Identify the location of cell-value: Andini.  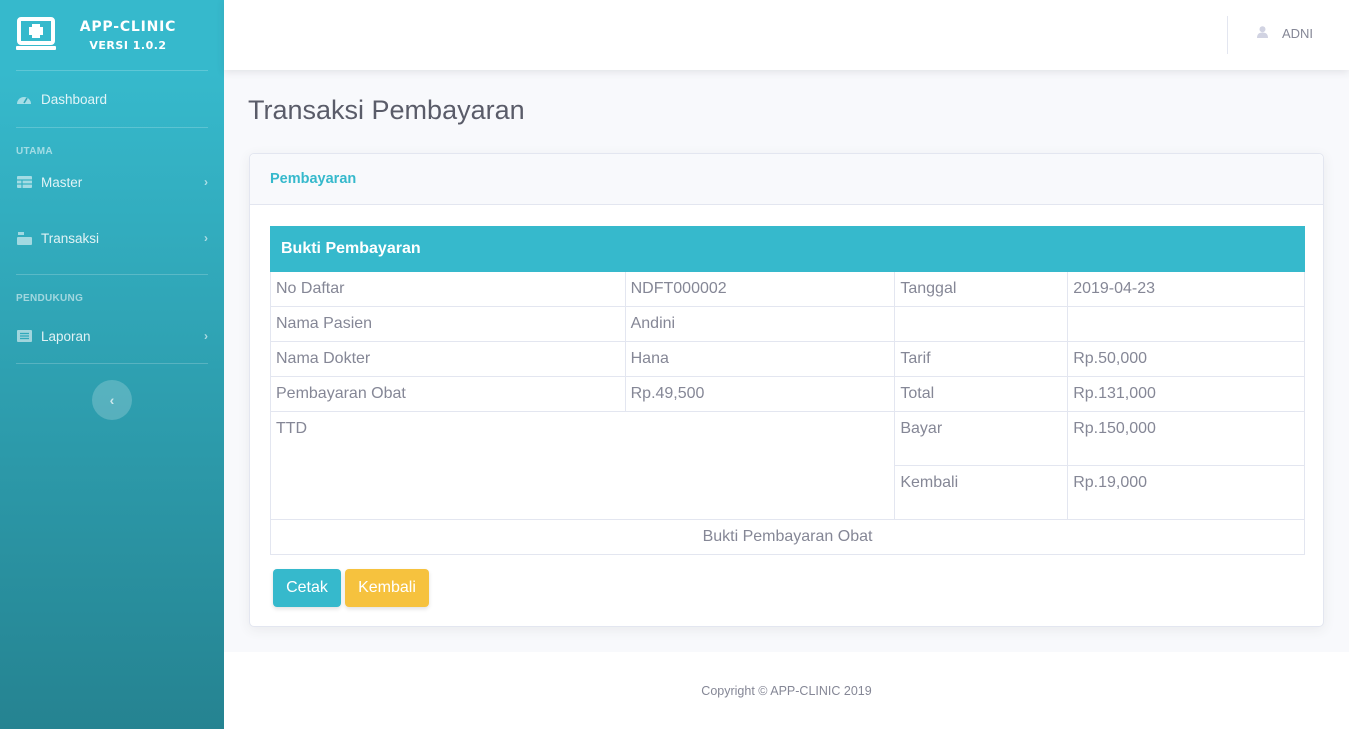
(760, 324).